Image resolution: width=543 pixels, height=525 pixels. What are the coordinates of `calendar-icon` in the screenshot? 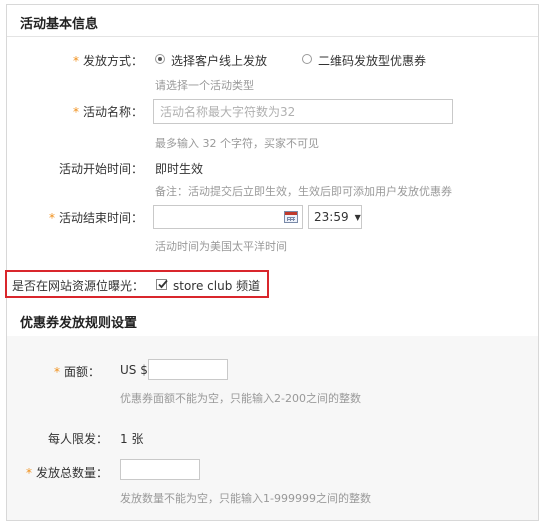 It's located at (291, 217).